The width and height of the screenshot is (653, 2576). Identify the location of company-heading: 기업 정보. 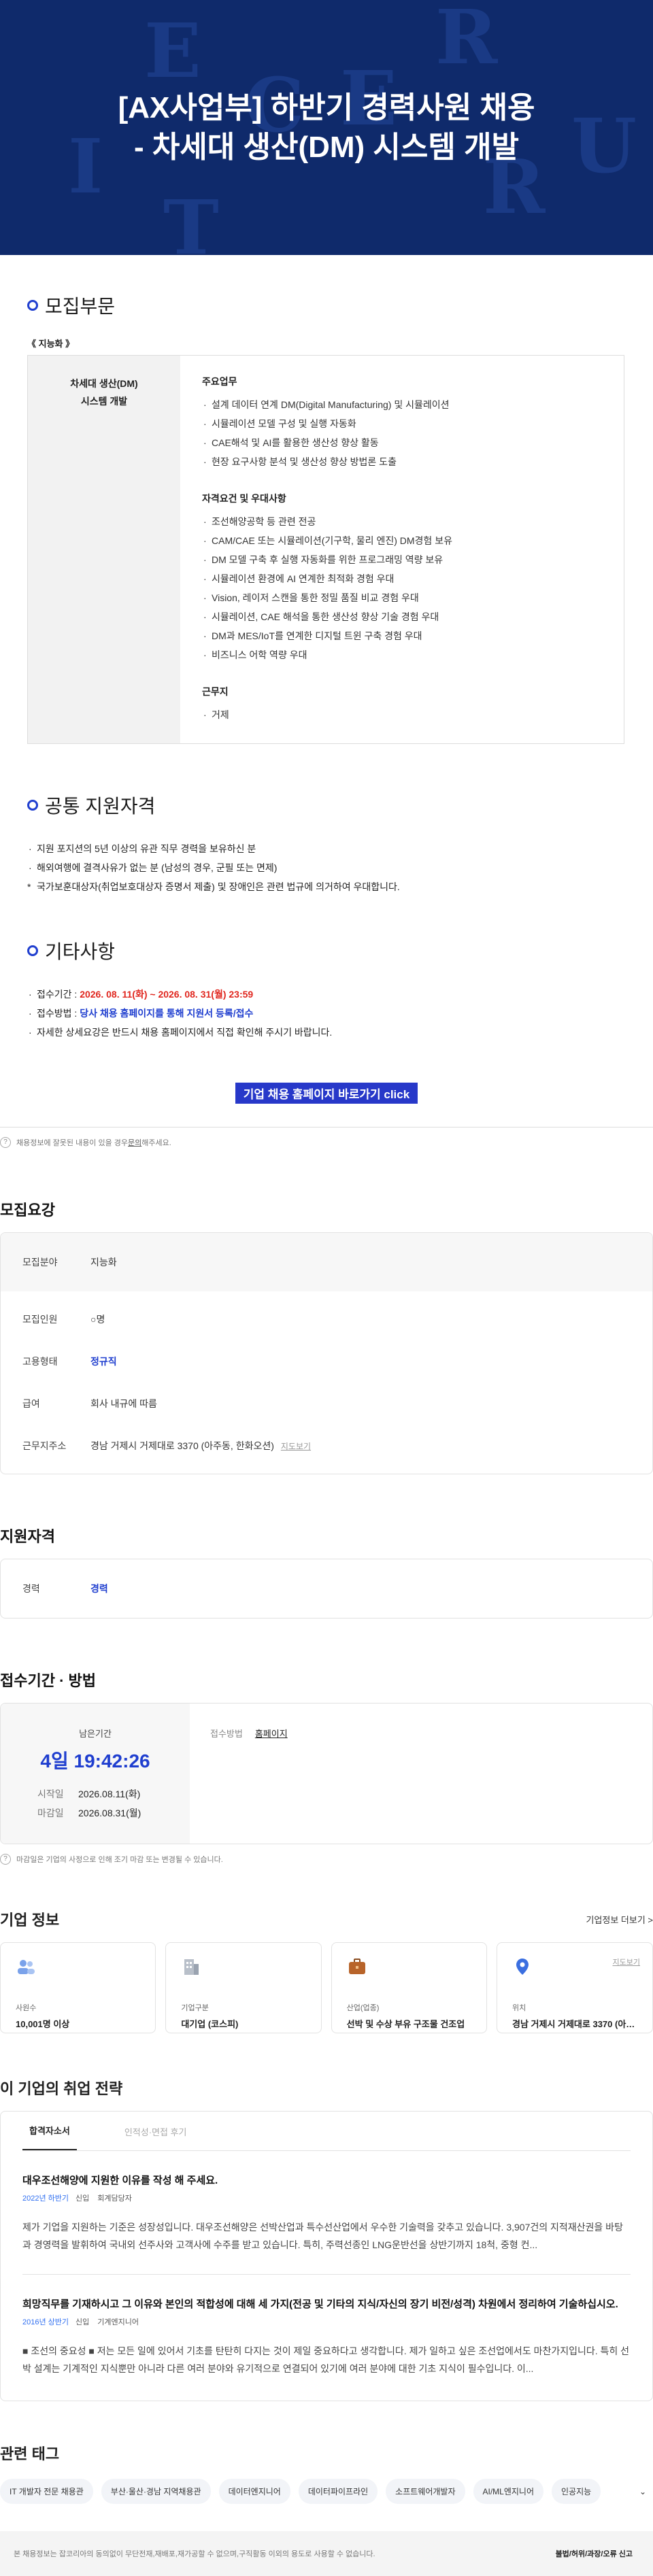
(30, 1920).